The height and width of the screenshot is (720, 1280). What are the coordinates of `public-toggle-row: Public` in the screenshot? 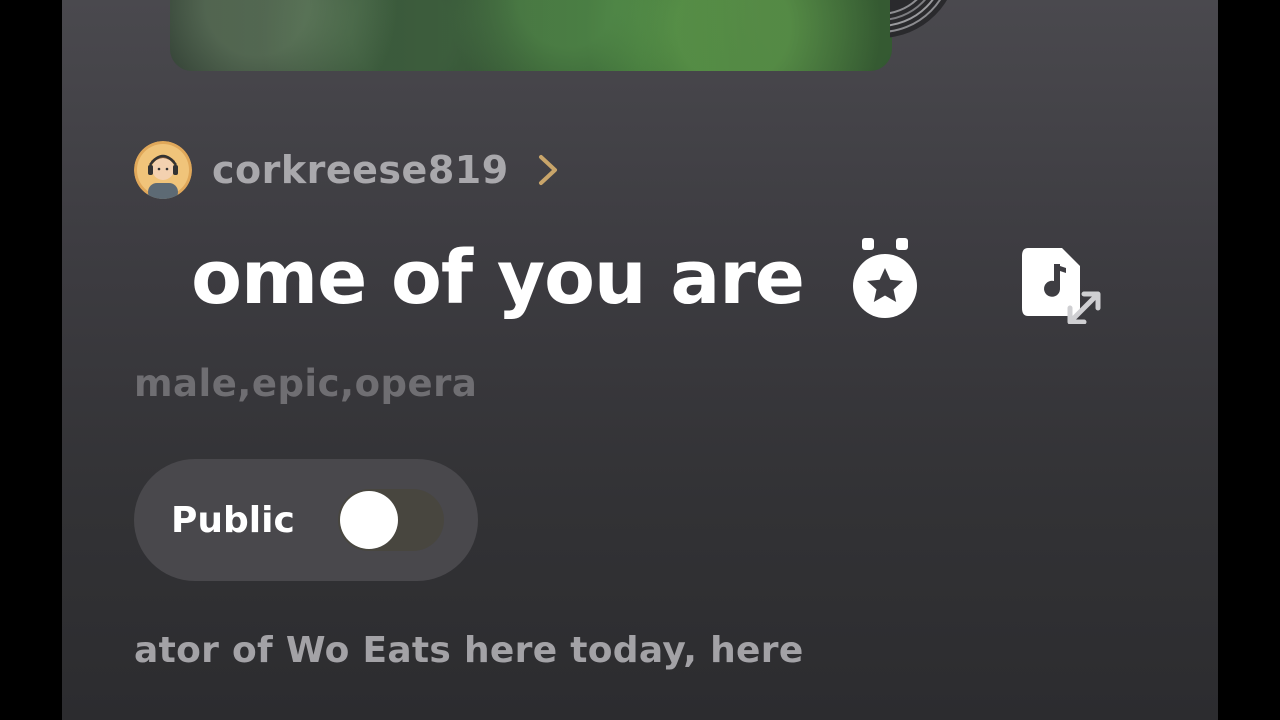 It's located at (306, 520).